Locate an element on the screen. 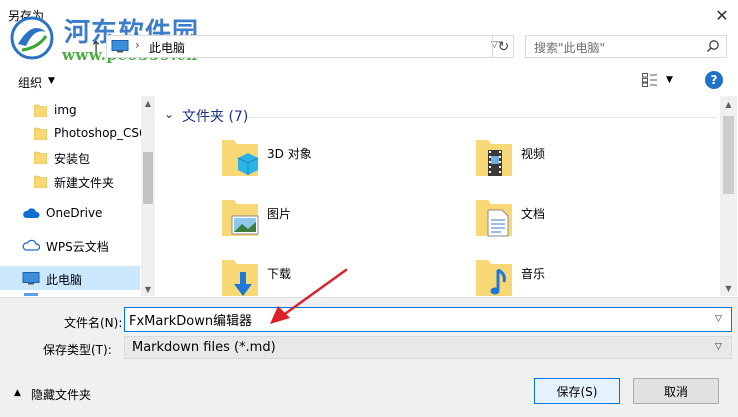 The width and height of the screenshot is (738, 417). nav-item-new-folder: 新建文件夹 is located at coordinates (70, 181).